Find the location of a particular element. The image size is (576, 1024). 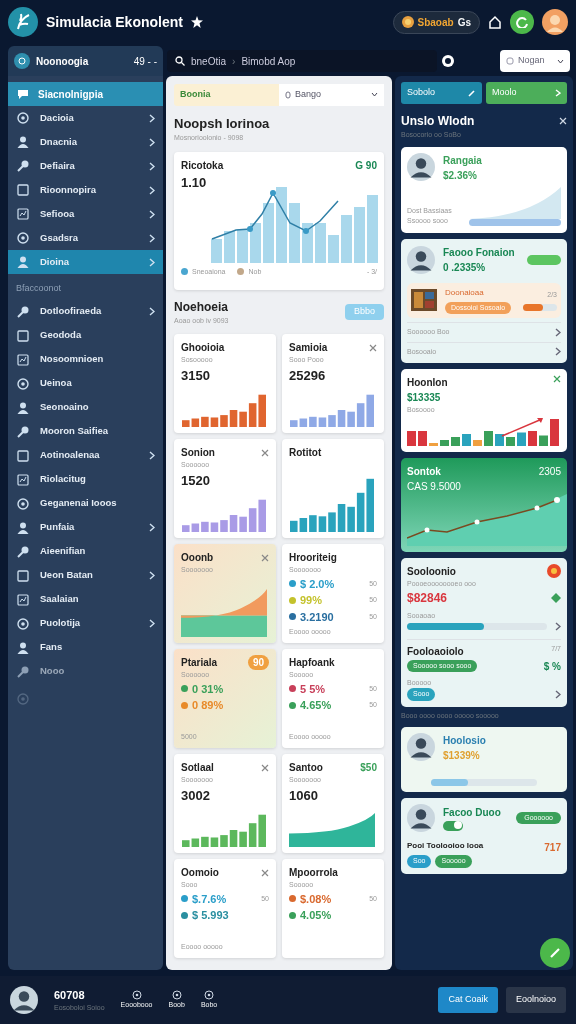

sidebar-item: Geododa is located at coordinates (85, 335).